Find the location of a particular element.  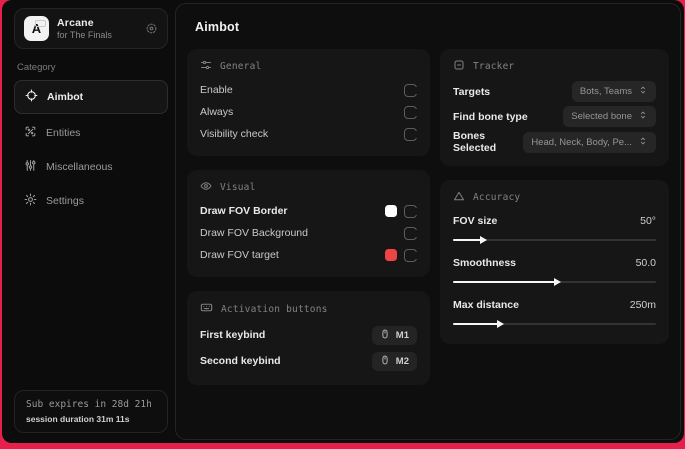

fov-border-color-swatch is located at coordinates (391, 211).